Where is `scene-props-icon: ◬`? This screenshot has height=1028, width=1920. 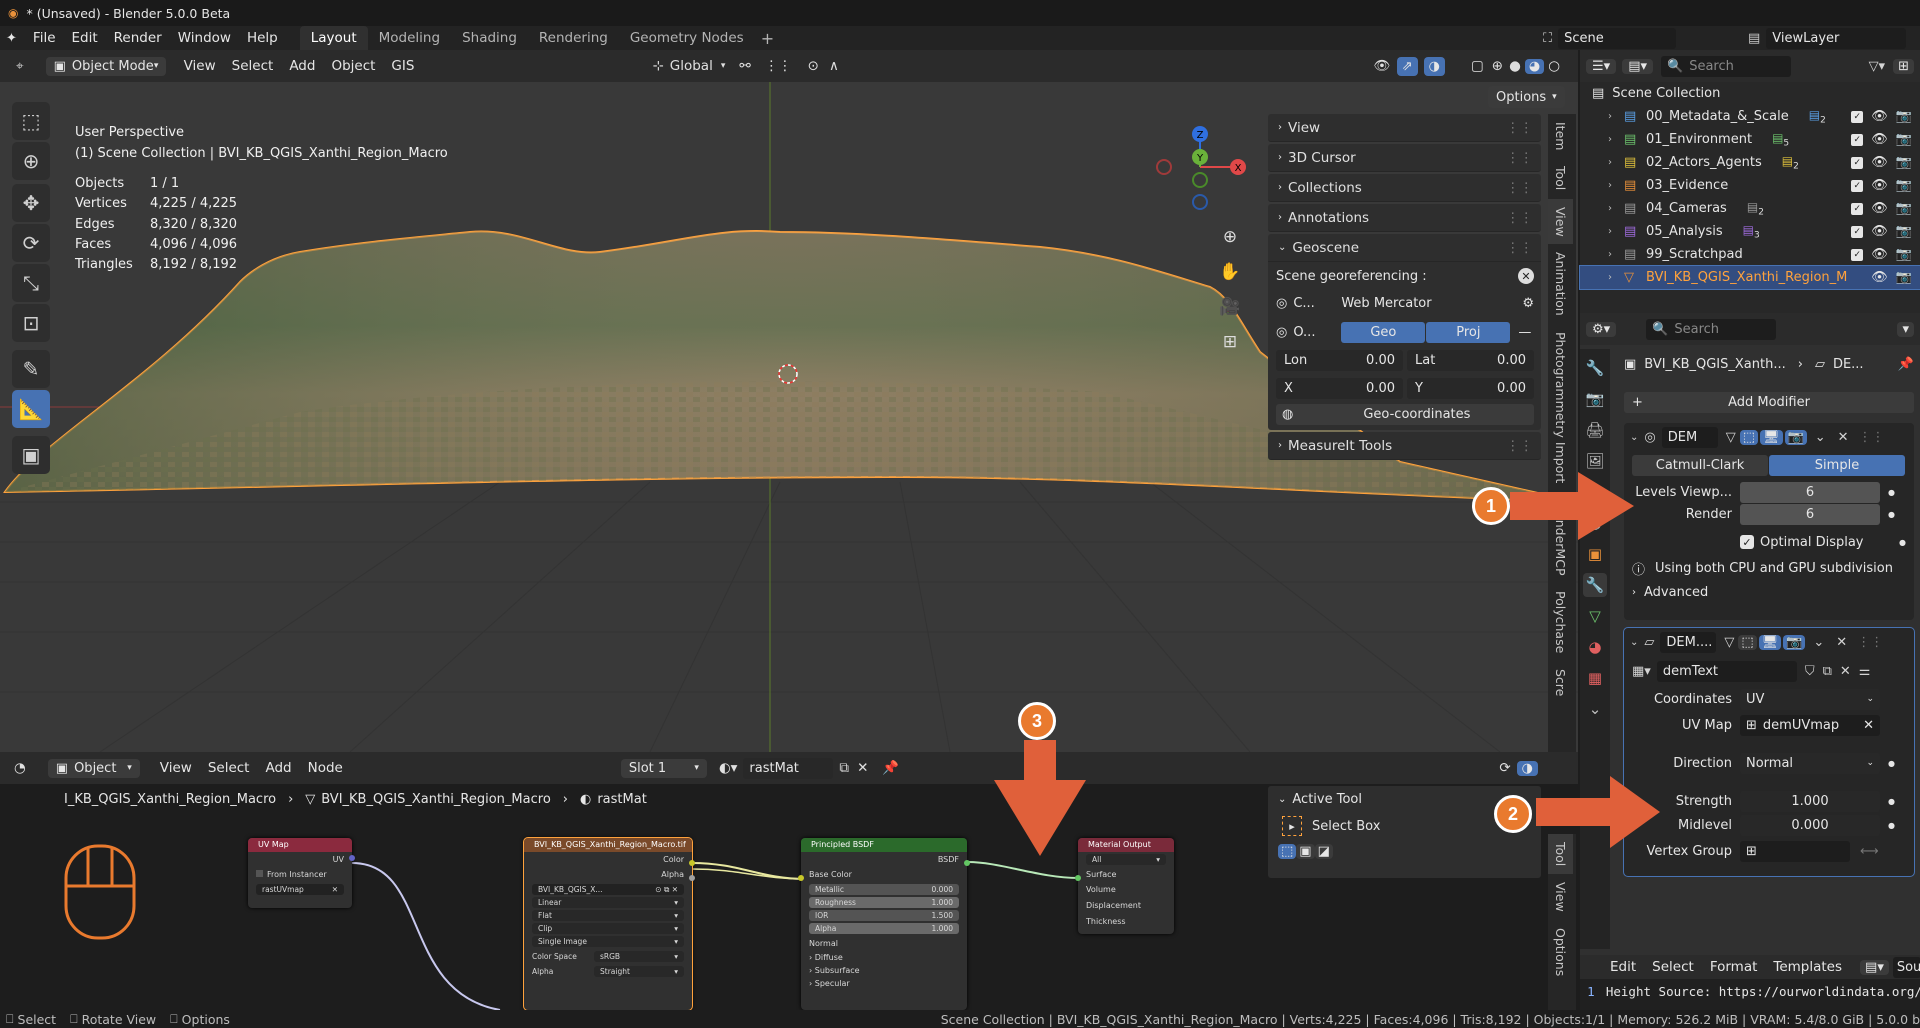 scene-props-icon: ◬ is located at coordinates (1595, 492).